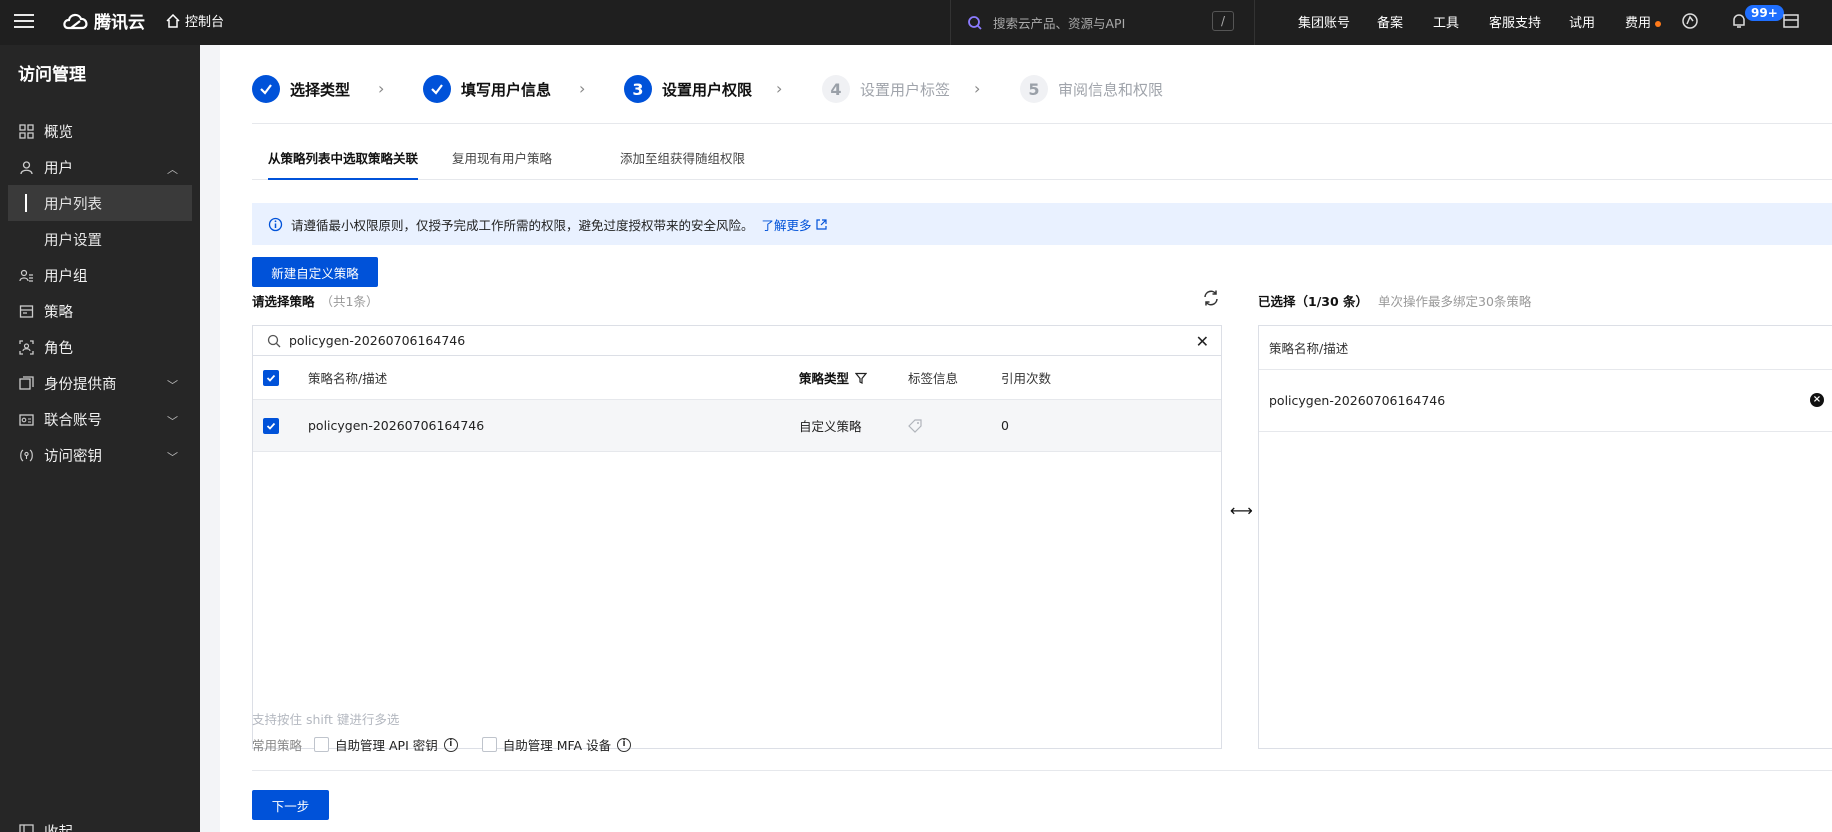 This screenshot has width=1832, height=832. Describe the element at coordinates (737, 378) in the screenshot. I see `policy-table-header: 策略名称/描述 策略类型 标签信息 引用次数` at that location.